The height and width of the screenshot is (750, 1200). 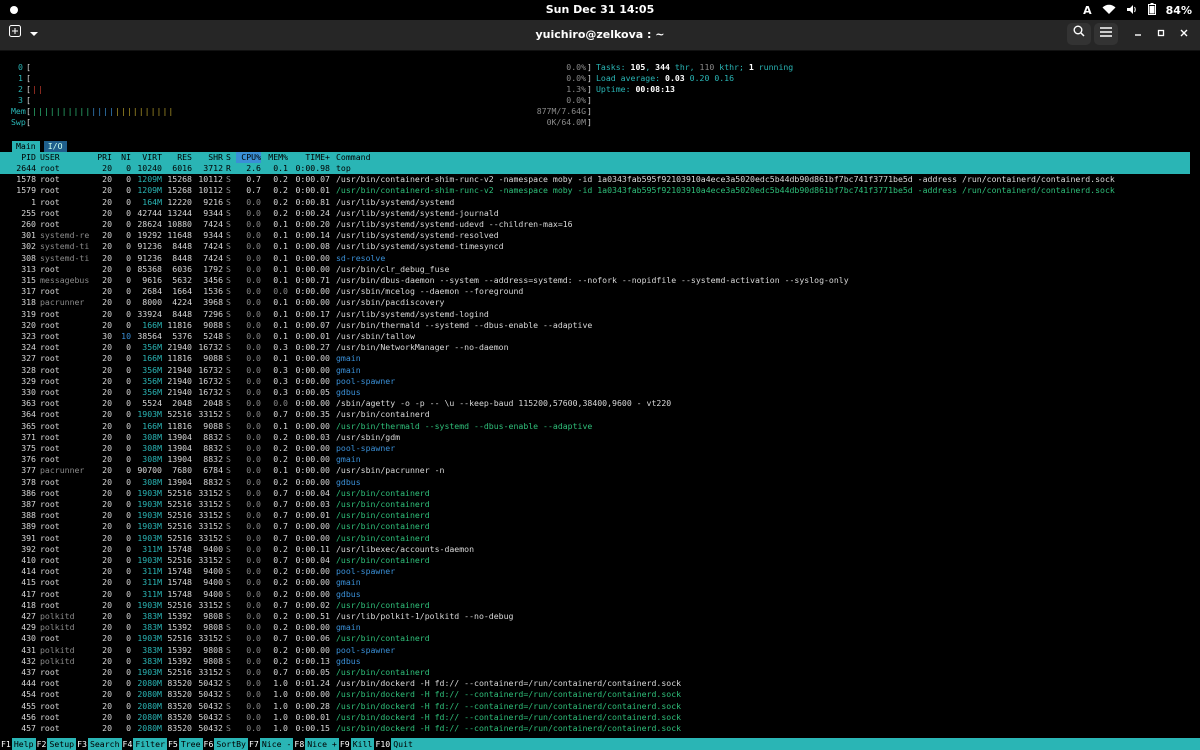 What do you see at coordinates (353, 157) in the screenshot?
I see `column-header-cmd: Command` at bounding box center [353, 157].